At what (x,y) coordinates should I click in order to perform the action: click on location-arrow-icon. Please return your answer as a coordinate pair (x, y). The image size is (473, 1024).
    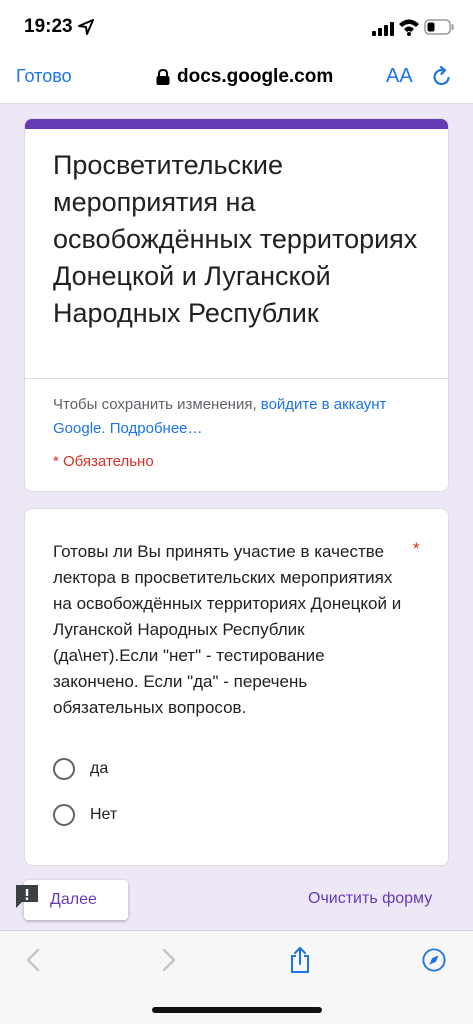
    Looking at the image, I should click on (86, 27).